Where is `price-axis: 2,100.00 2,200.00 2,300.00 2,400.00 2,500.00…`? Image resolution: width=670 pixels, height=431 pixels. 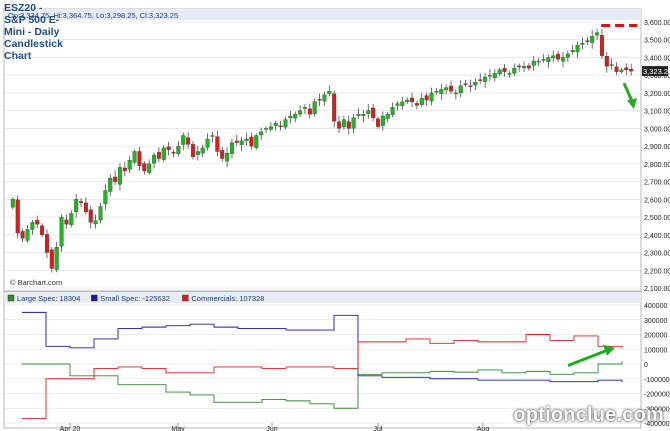 price-axis: 2,100.00 2,200.00 2,300.00 2,400.00 2,500.00… is located at coordinates (657, 156).